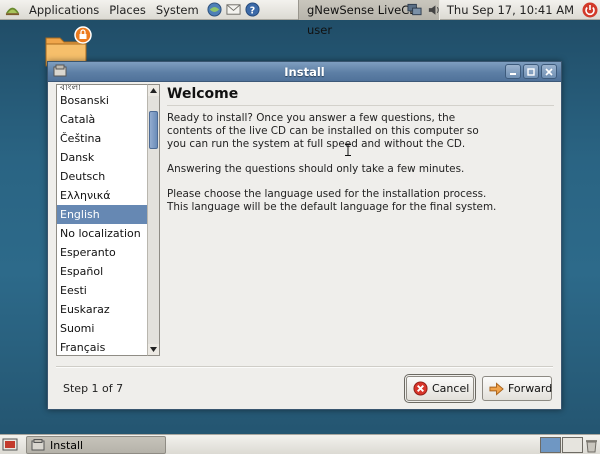 Image resolution: width=600 pixels, height=454 pixels. I want to click on mail-icon, so click(234, 10).